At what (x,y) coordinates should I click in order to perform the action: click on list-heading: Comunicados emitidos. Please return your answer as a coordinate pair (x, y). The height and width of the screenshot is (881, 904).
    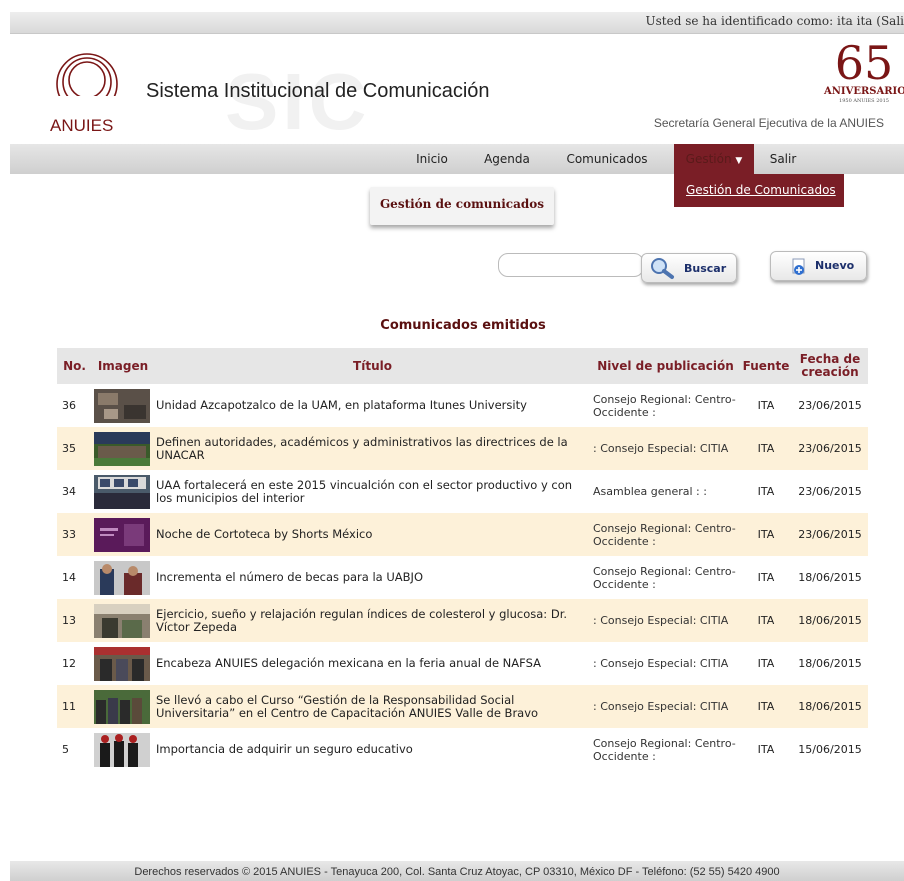
    Looking at the image, I should click on (463, 325).